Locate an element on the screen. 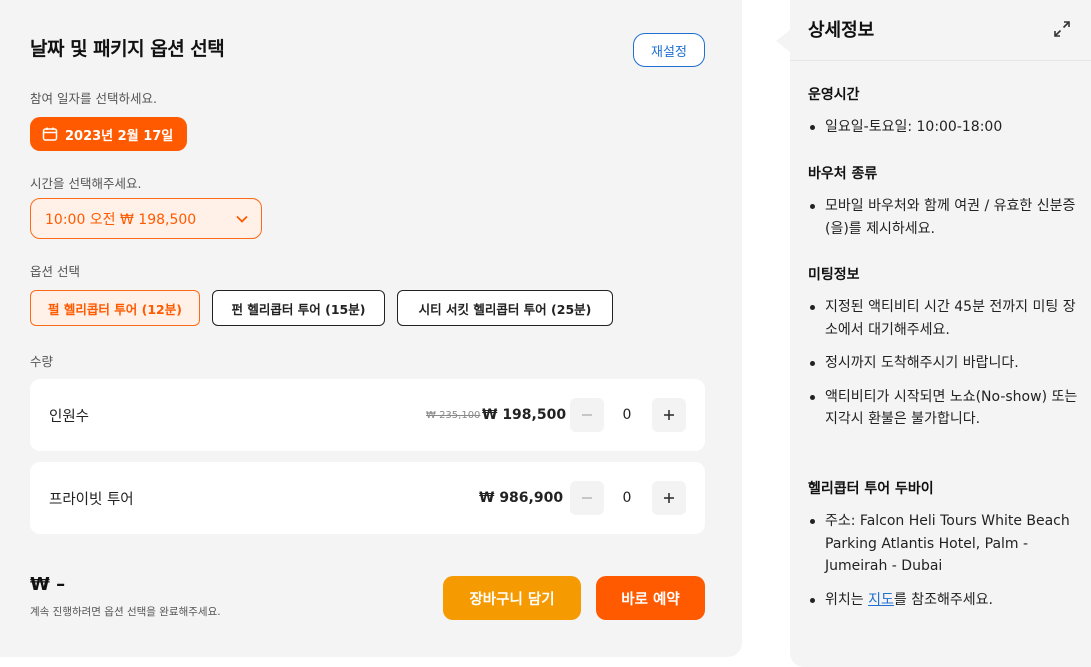 The image size is (1091, 667). reset-button: 재설정 is located at coordinates (669, 50).